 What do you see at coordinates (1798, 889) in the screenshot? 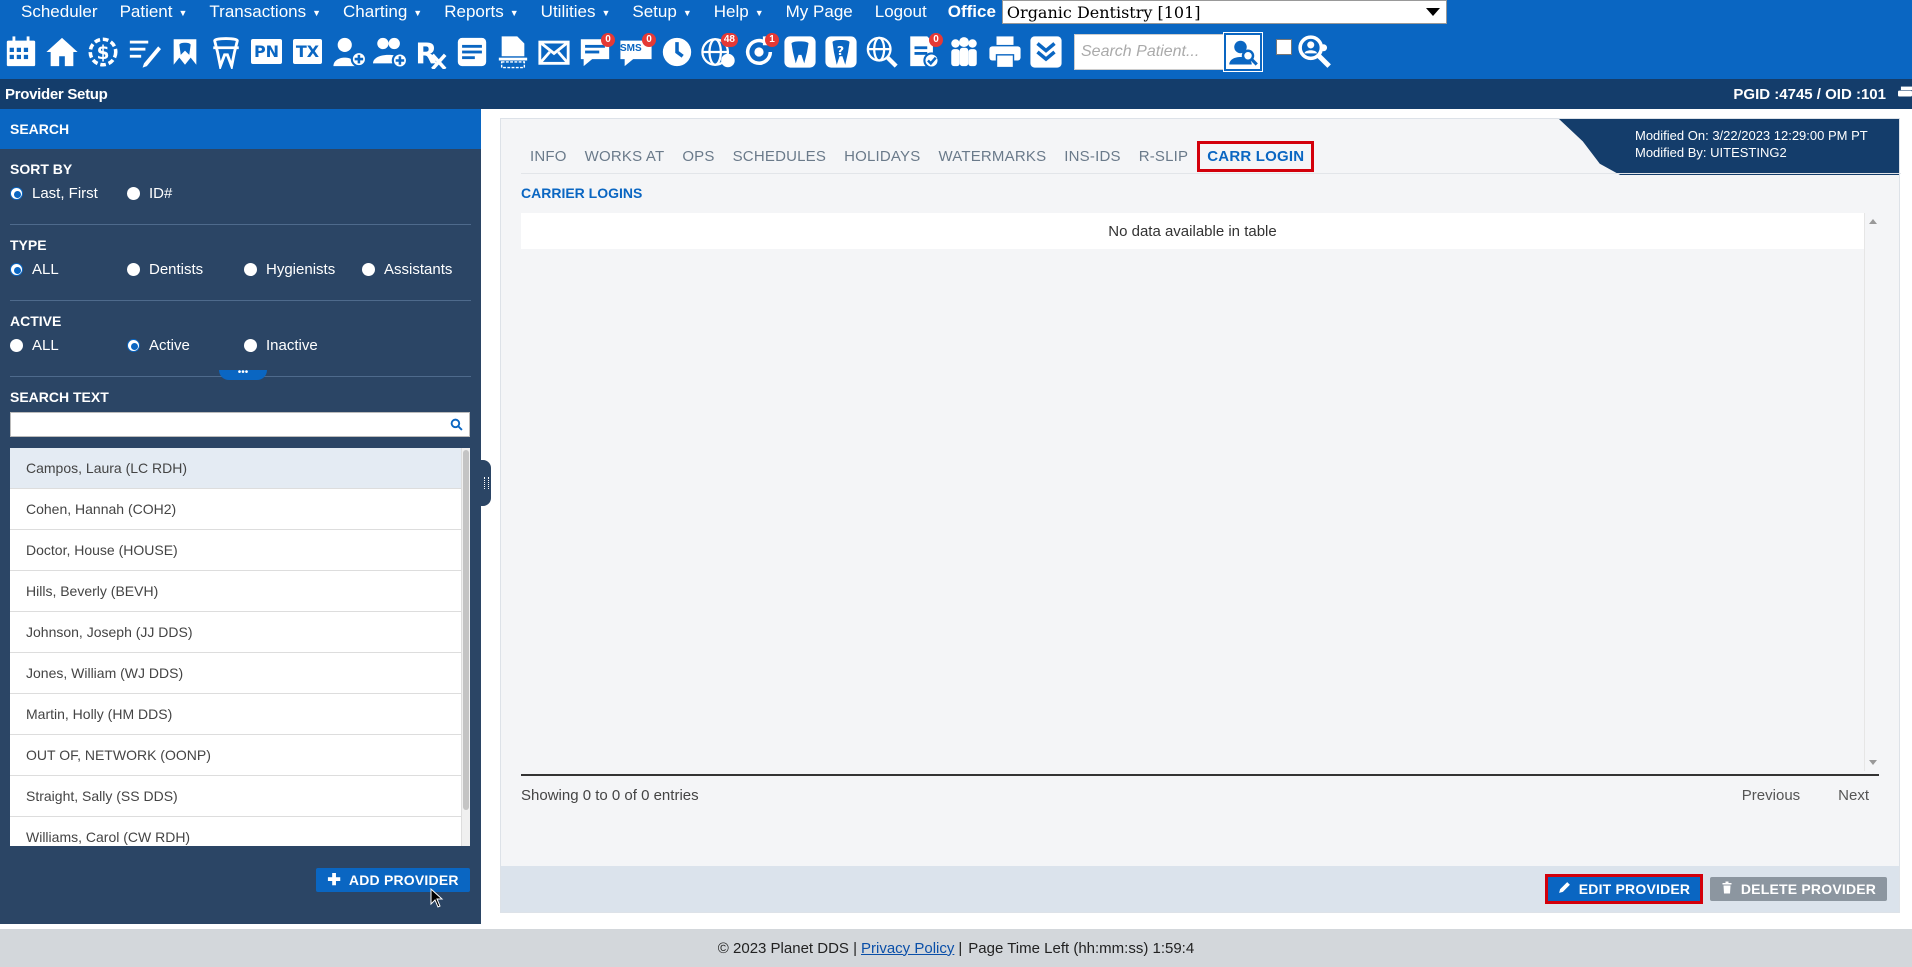
I see `delete-provider-button: DELETE PROVIDER` at bounding box center [1798, 889].